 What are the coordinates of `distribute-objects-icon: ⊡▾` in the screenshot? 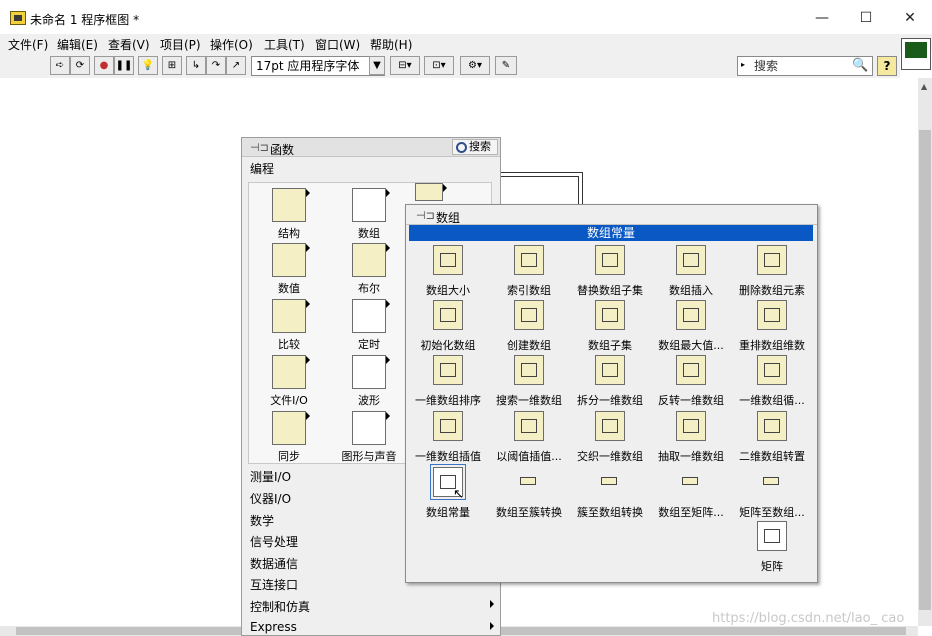 It's located at (439, 65).